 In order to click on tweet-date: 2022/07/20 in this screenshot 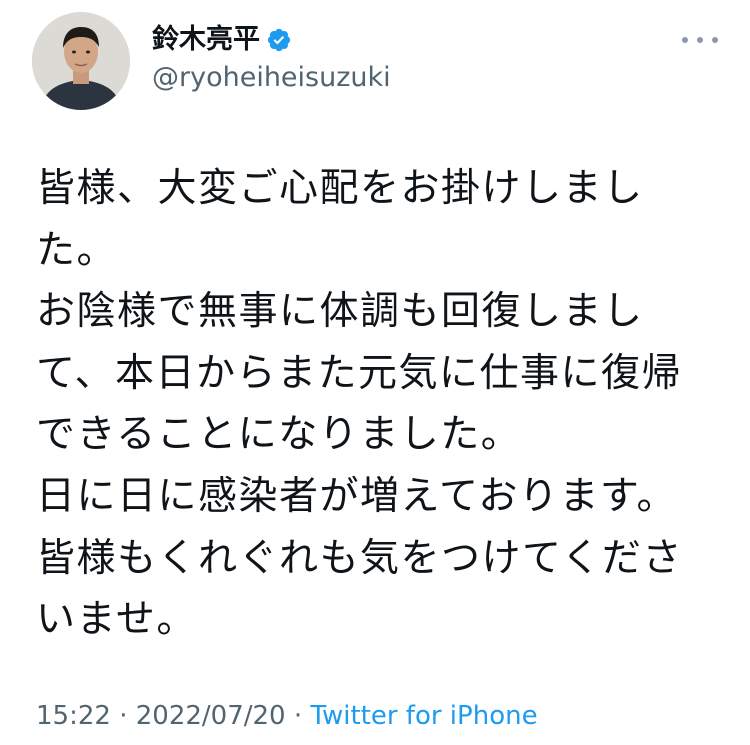, I will do `click(211, 716)`.